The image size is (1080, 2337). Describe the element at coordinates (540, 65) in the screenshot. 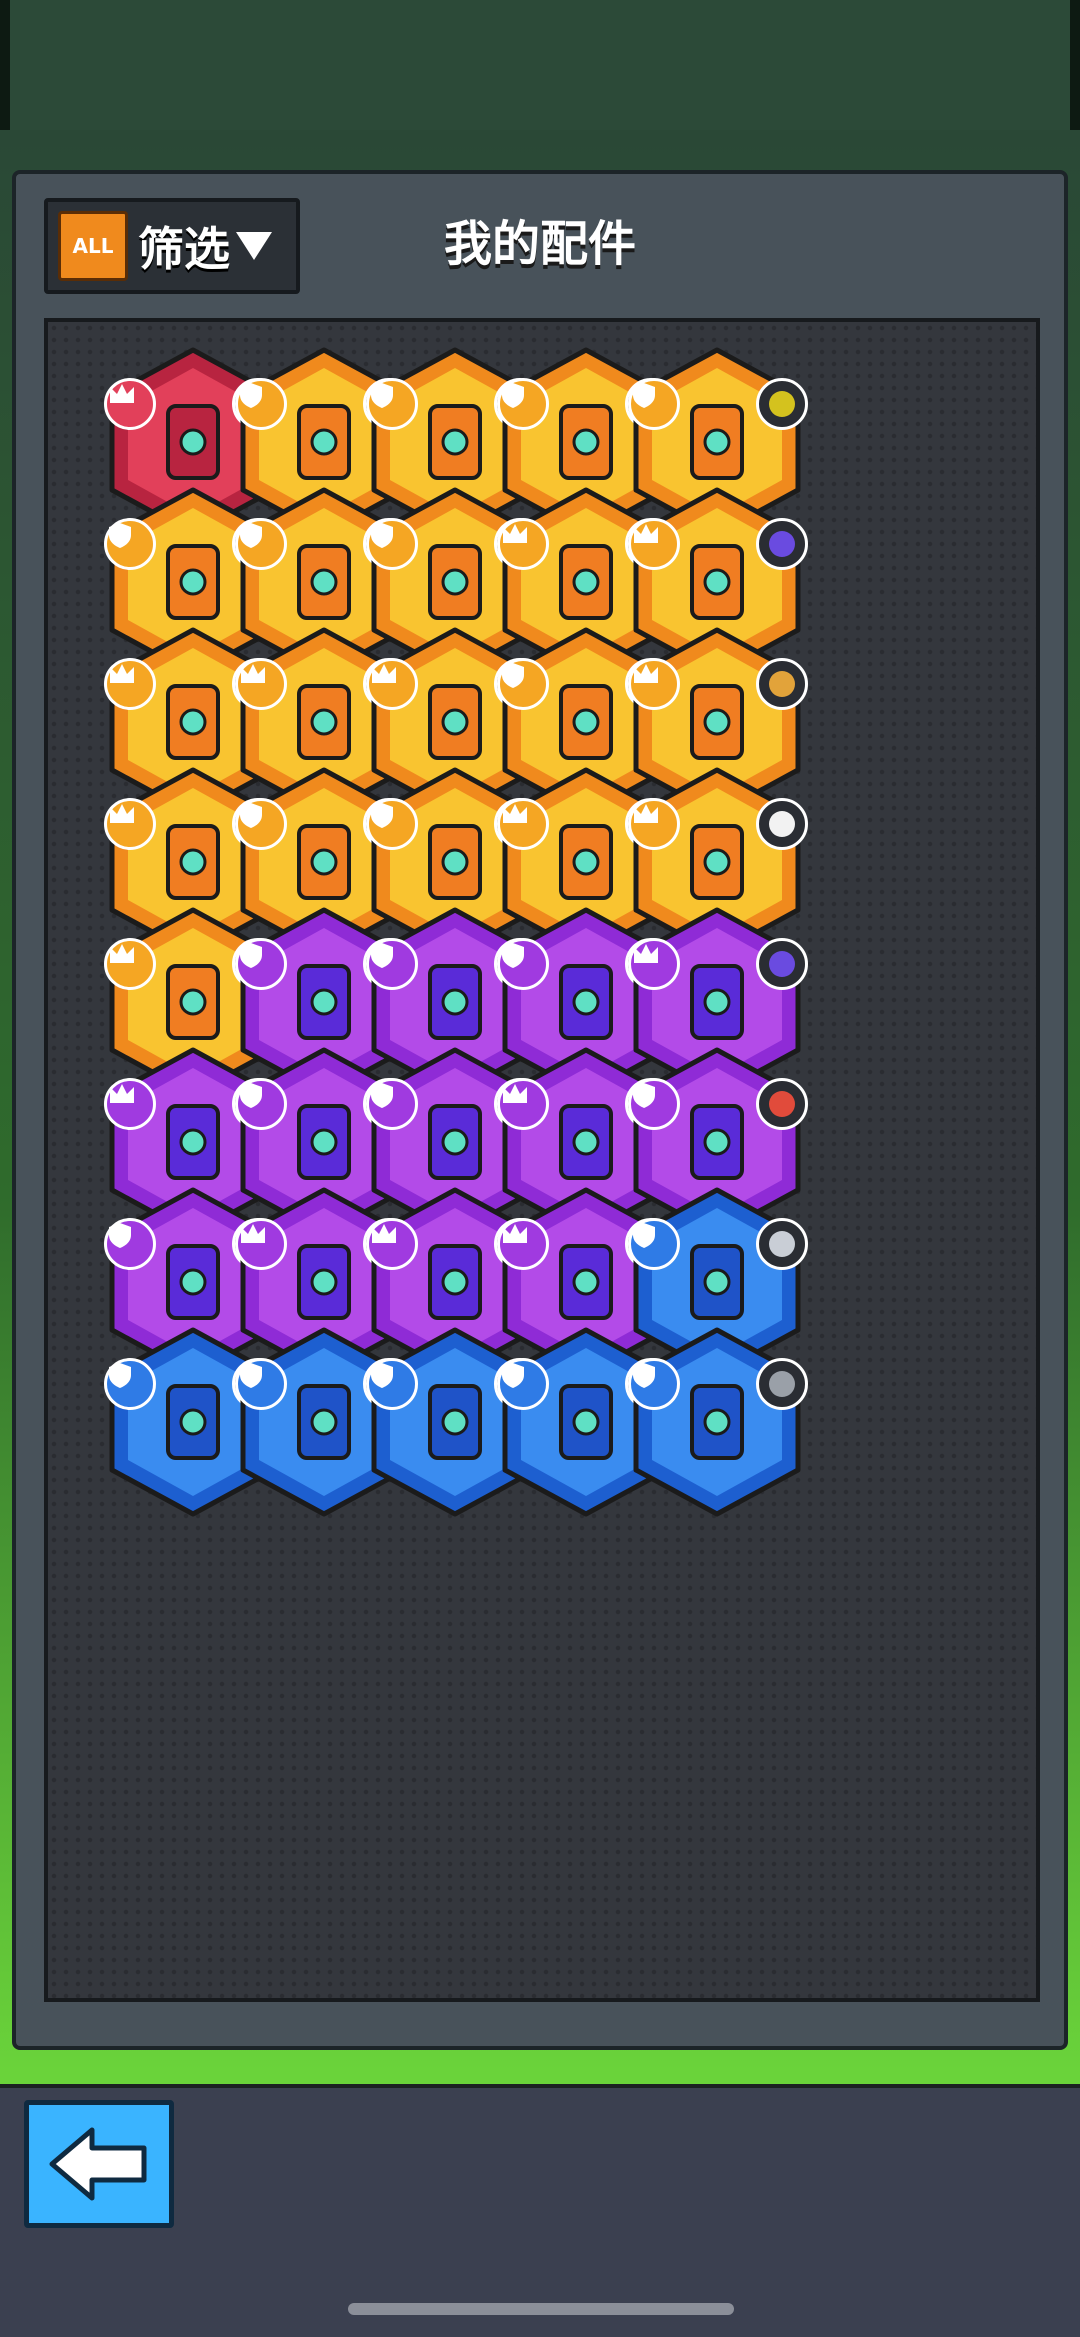

I see `top-bar` at that location.